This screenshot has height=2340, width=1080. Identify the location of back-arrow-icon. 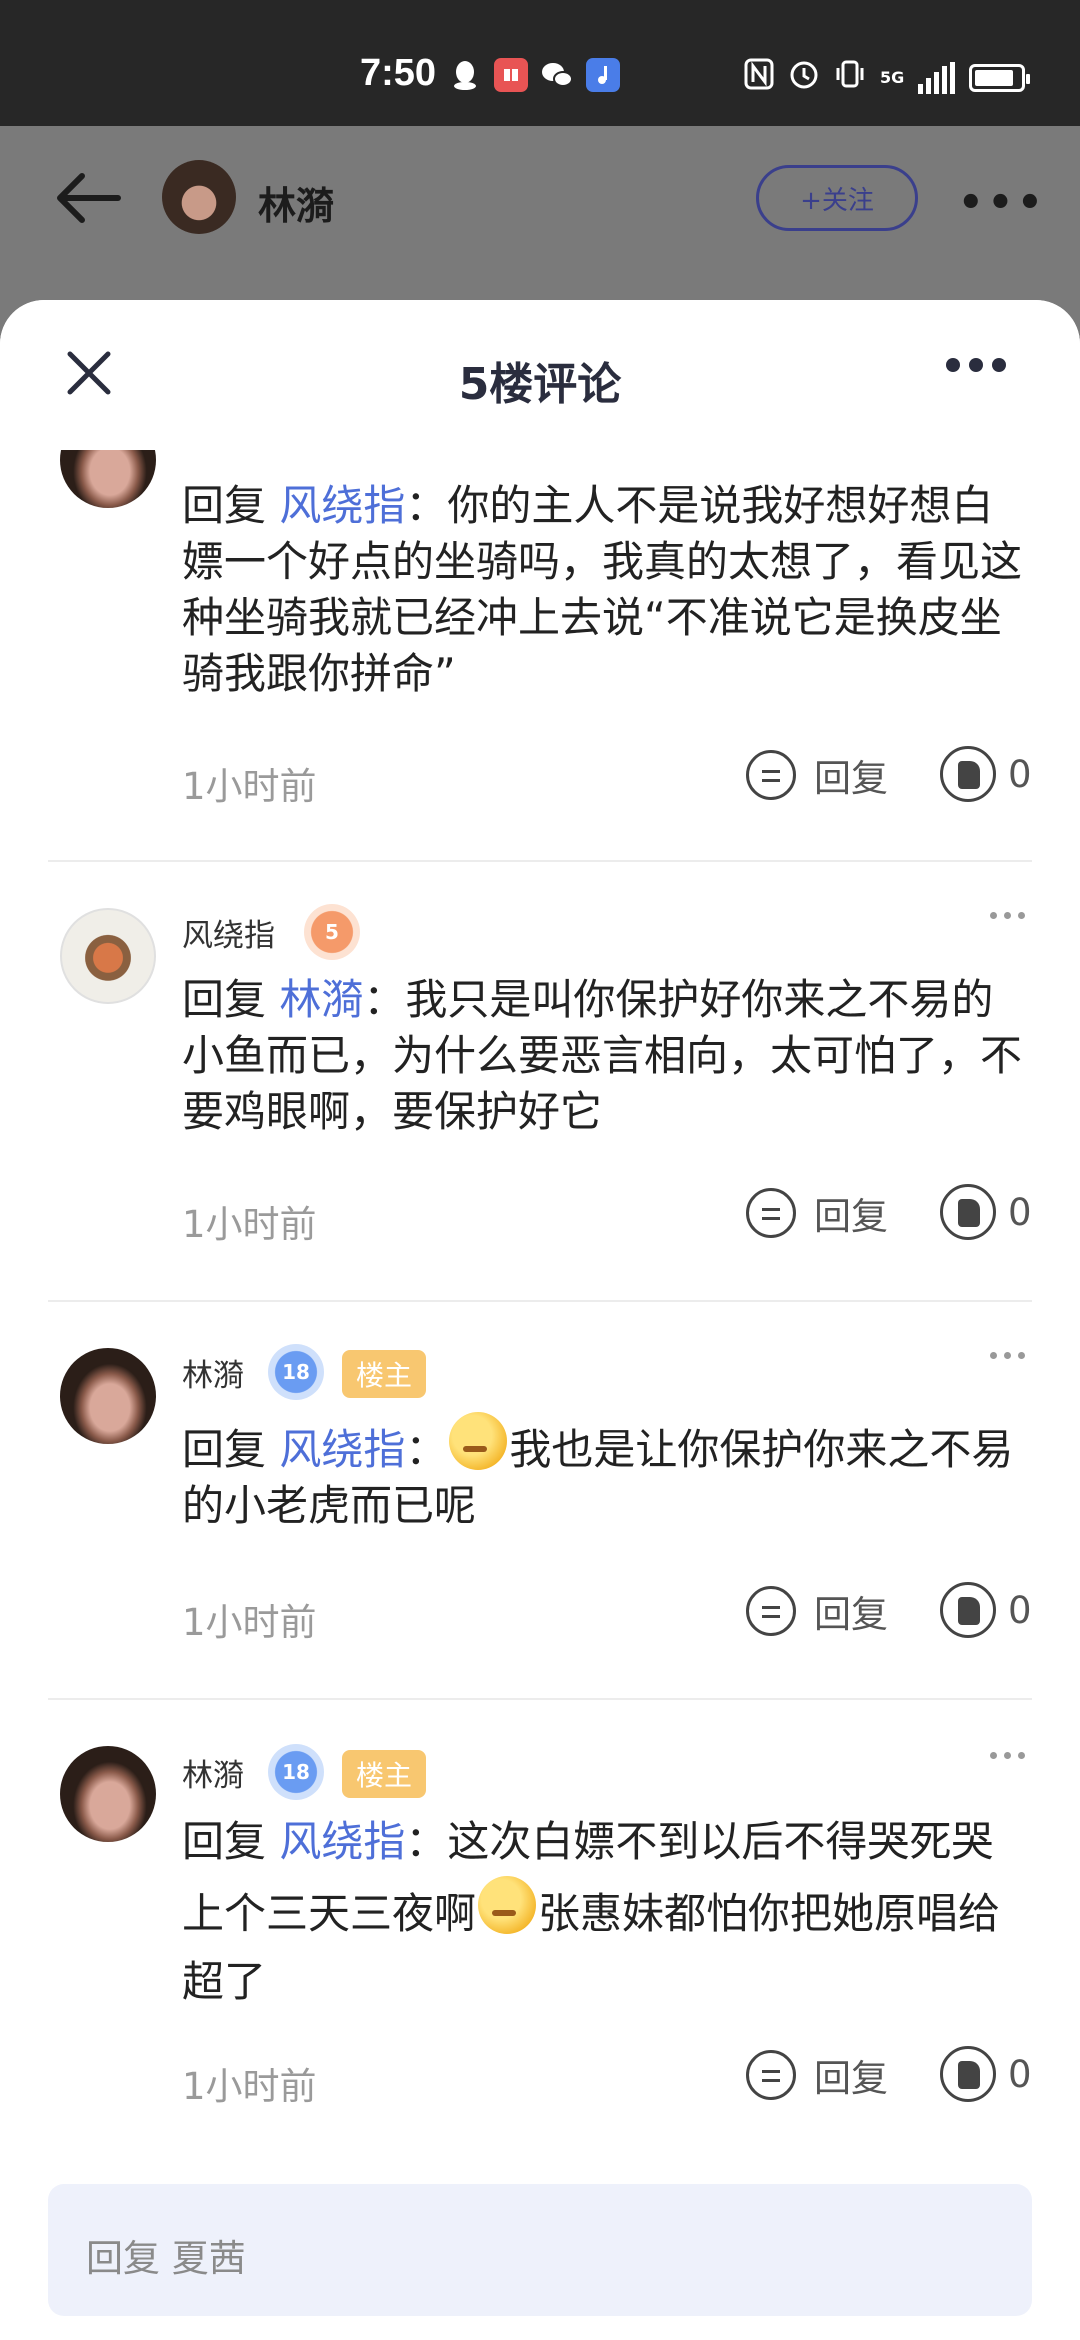
(87, 198).